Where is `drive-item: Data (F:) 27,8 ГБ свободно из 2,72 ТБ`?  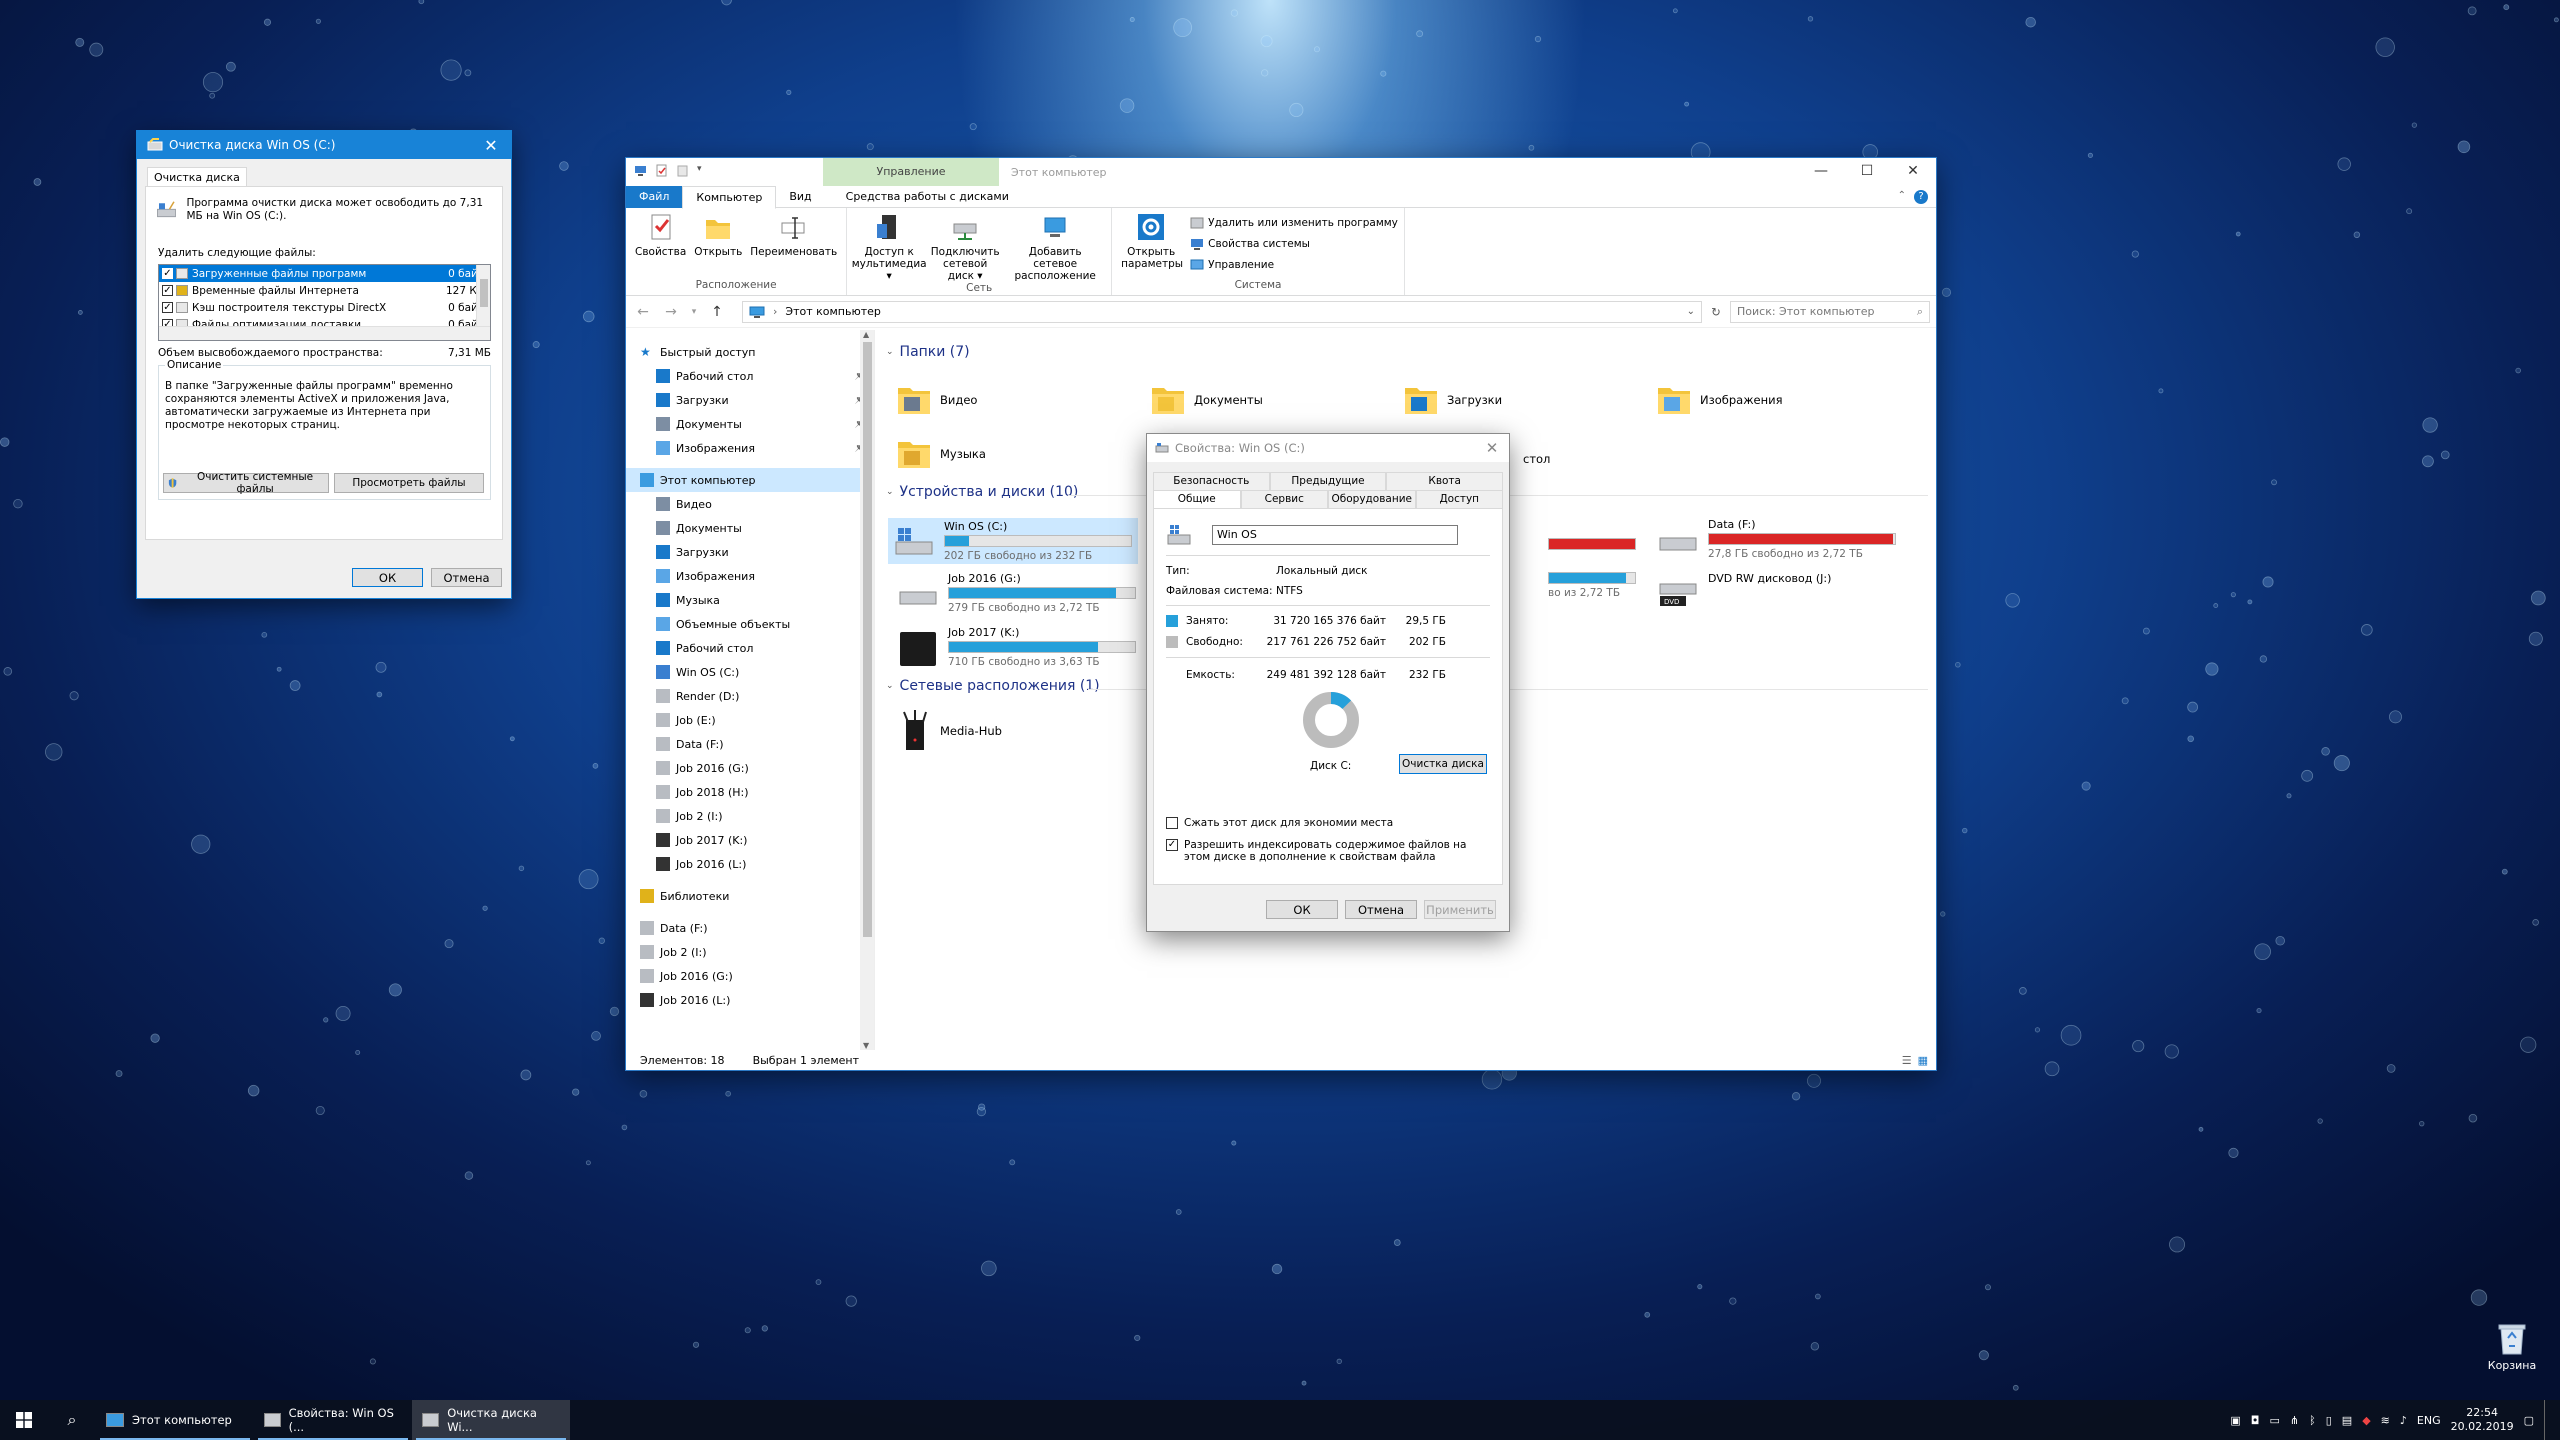
drive-item: Data (F:) 27,8 ГБ свободно из 2,72 ТБ is located at coordinates (1776, 539).